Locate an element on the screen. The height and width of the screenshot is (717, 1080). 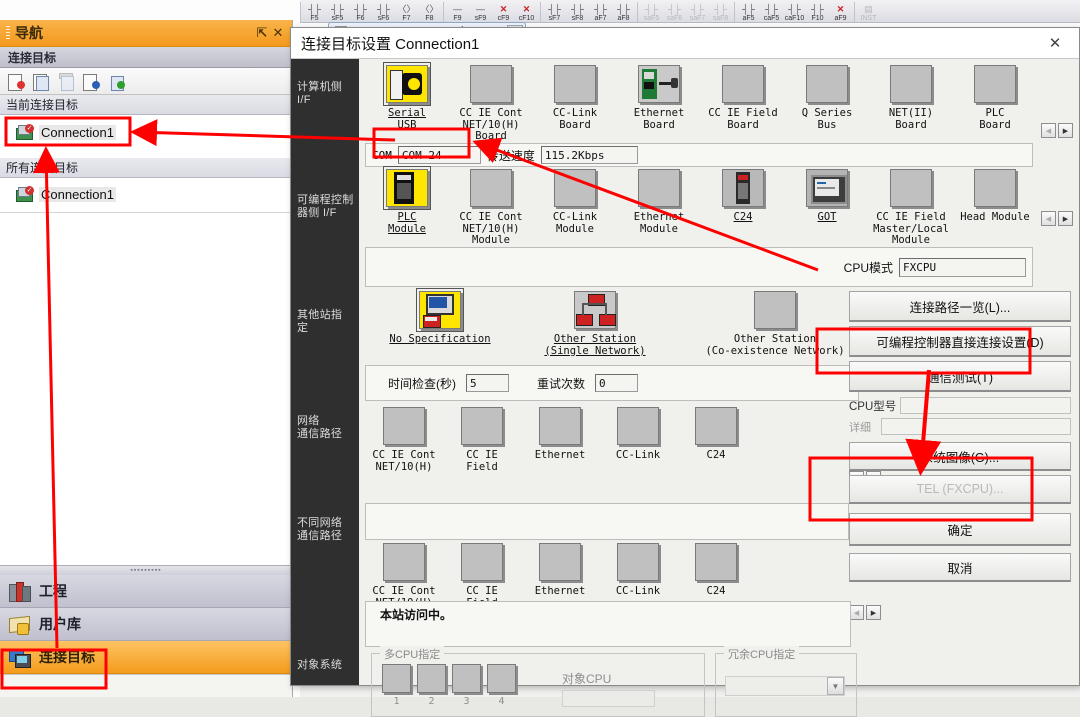
device-option: CC-Link is located at coordinates (638, 440).